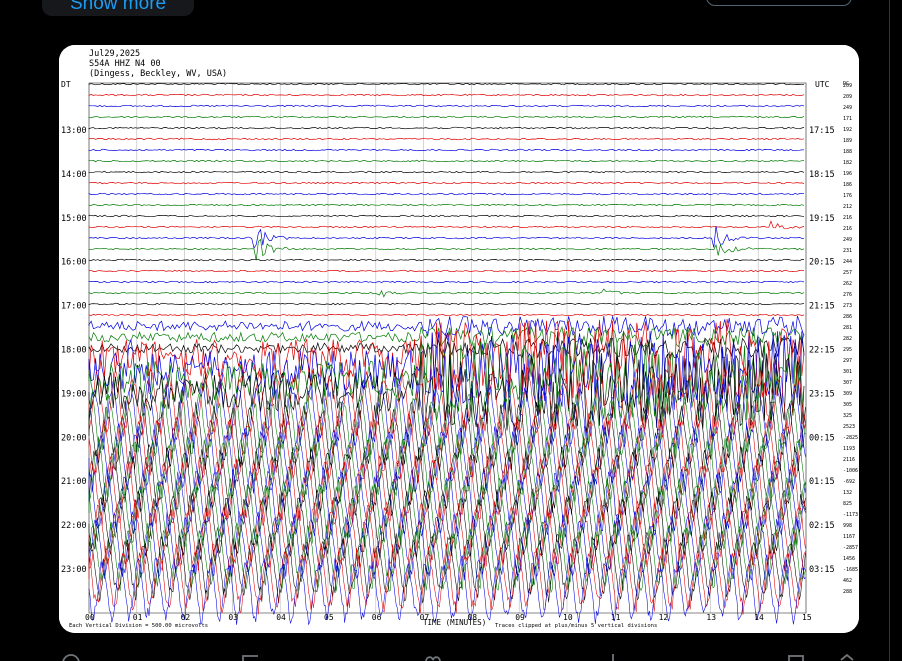 The height and width of the screenshot is (661, 902). I want to click on trace-offset-label: 196, so click(847, 174).